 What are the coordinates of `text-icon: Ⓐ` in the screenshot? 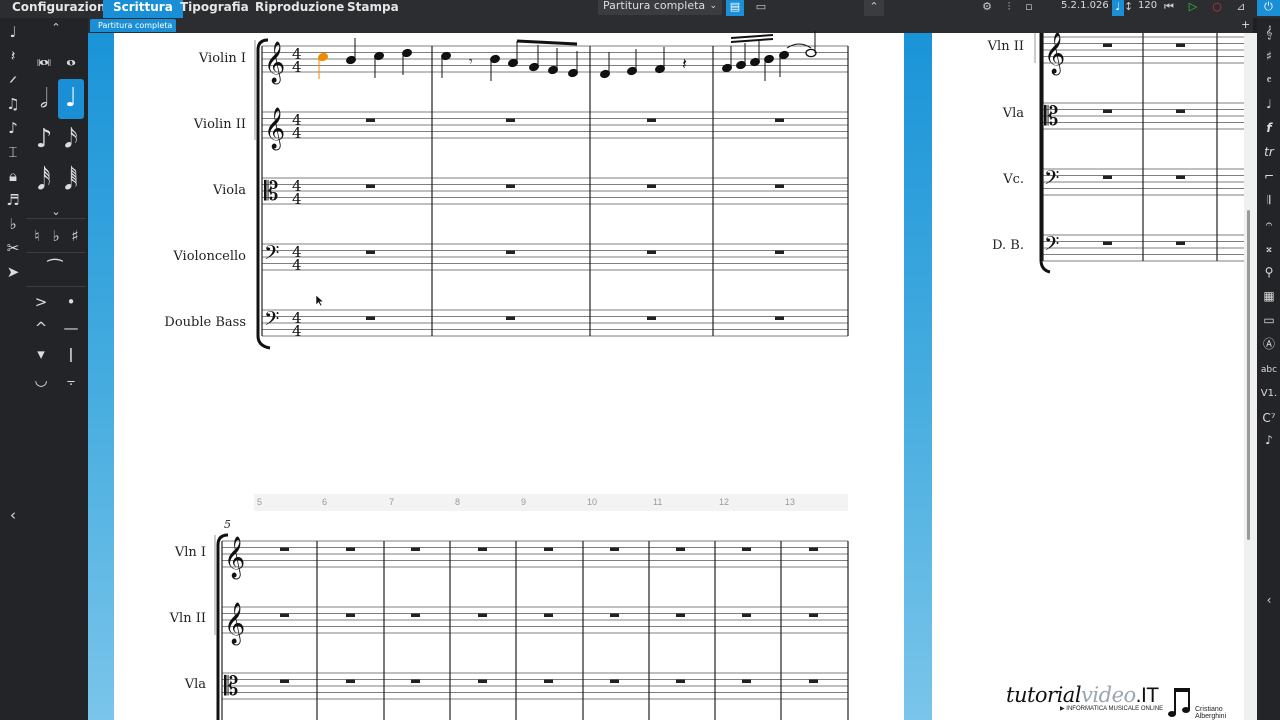 It's located at (1269, 344).